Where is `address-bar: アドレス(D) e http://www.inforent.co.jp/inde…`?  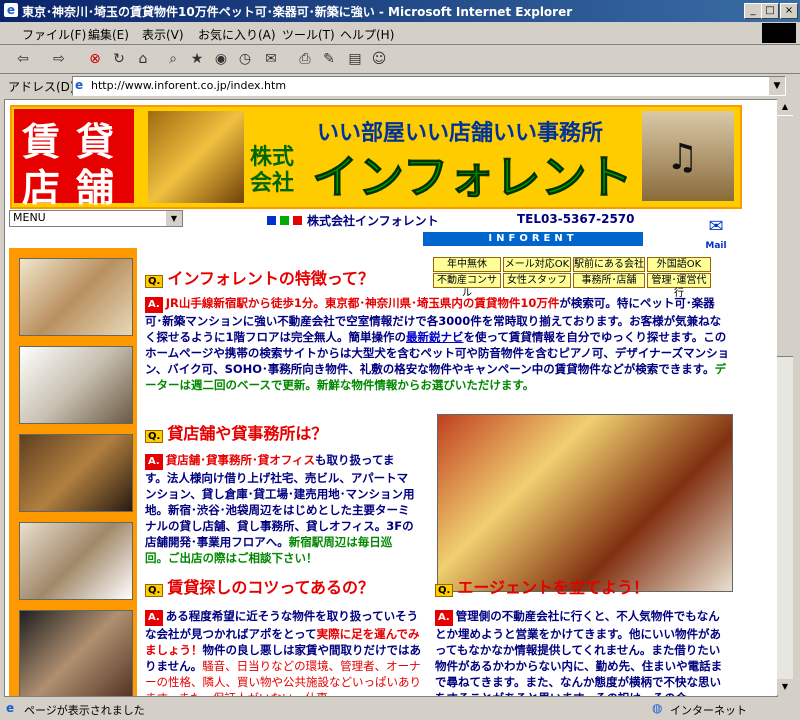
address-bar: アドレス(D) e http://www.inforent.co.jp/inde… is located at coordinates (400, 86).